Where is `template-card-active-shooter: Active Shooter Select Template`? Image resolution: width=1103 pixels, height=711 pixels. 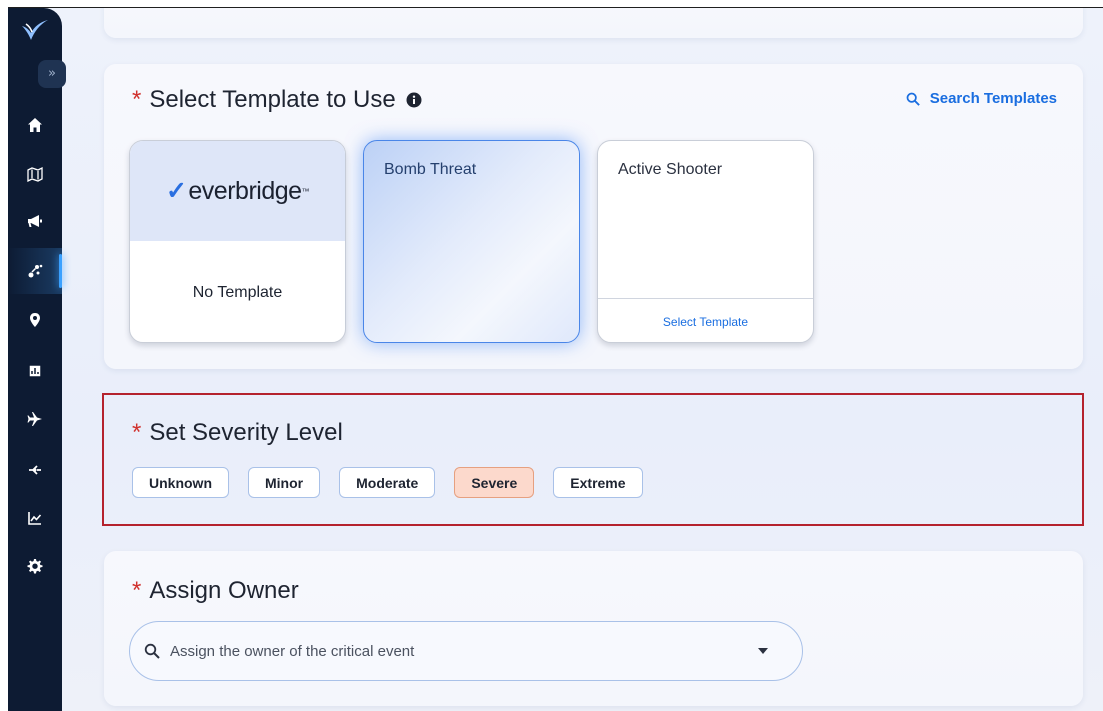 template-card-active-shooter: Active Shooter Select Template is located at coordinates (705, 241).